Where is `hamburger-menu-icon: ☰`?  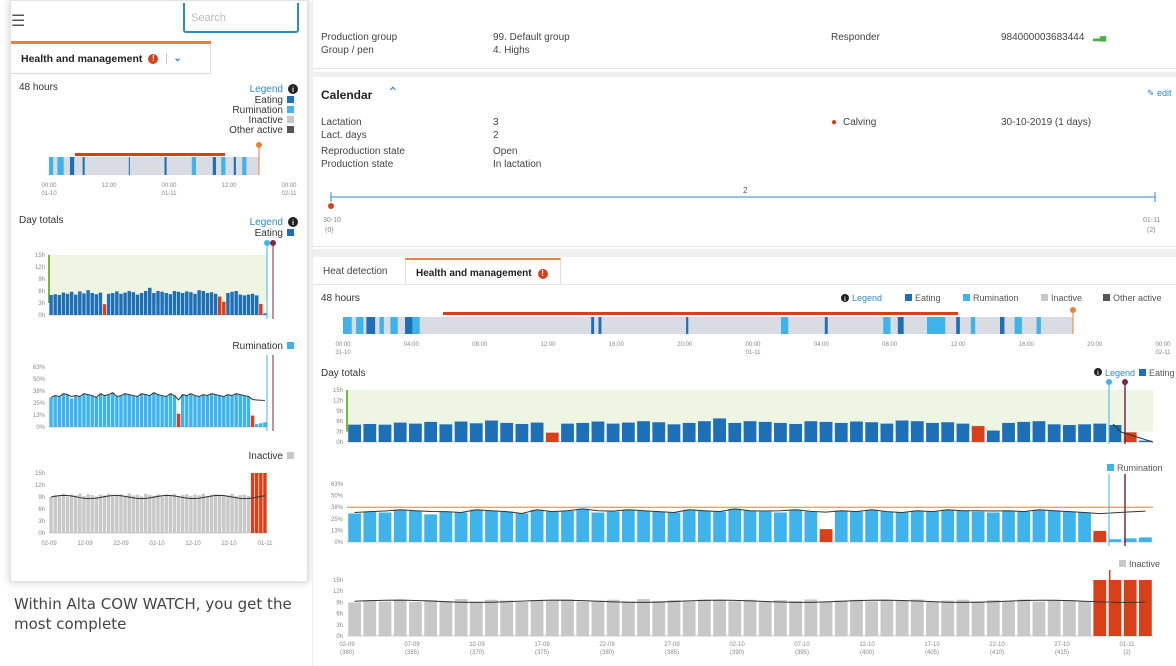
hamburger-menu-icon: ☰ is located at coordinates (18, 21).